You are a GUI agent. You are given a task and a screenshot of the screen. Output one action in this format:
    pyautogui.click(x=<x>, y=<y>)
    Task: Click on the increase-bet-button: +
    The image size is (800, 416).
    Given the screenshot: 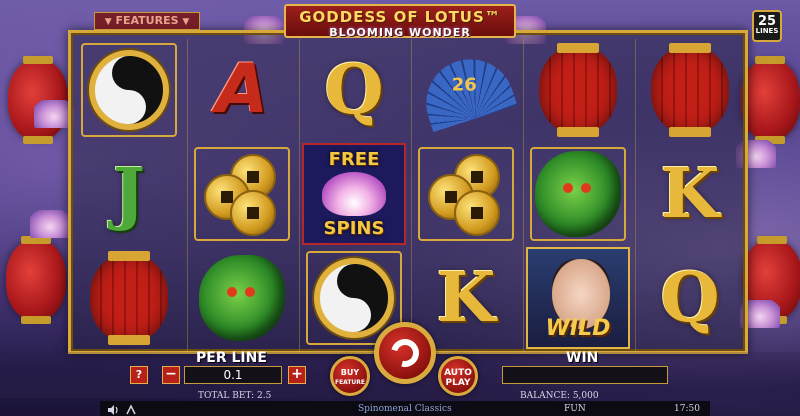 What is the action you would take?
    pyautogui.click(x=297, y=375)
    